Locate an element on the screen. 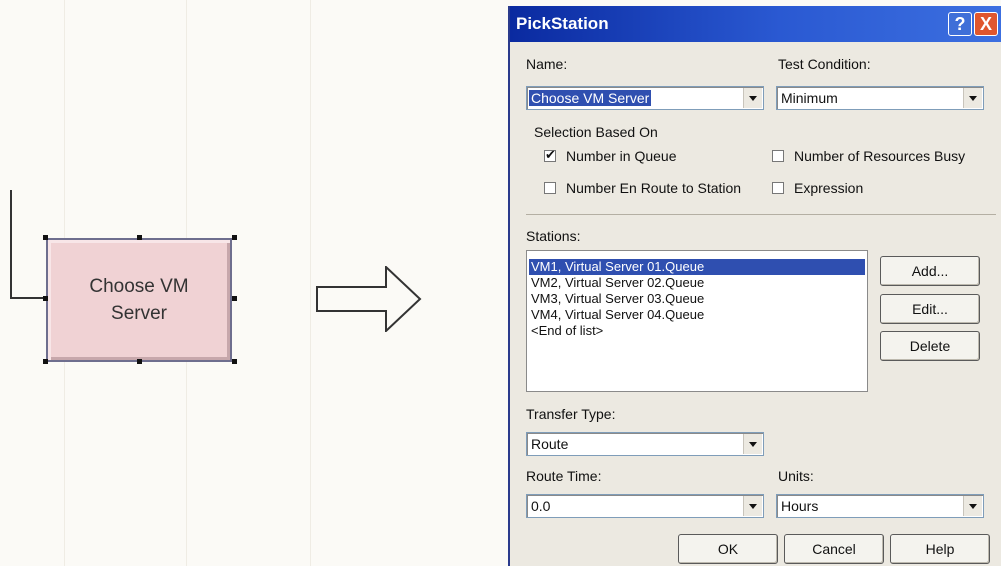  test-condition-label: Test Condition: is located at coordinates (824, 64).